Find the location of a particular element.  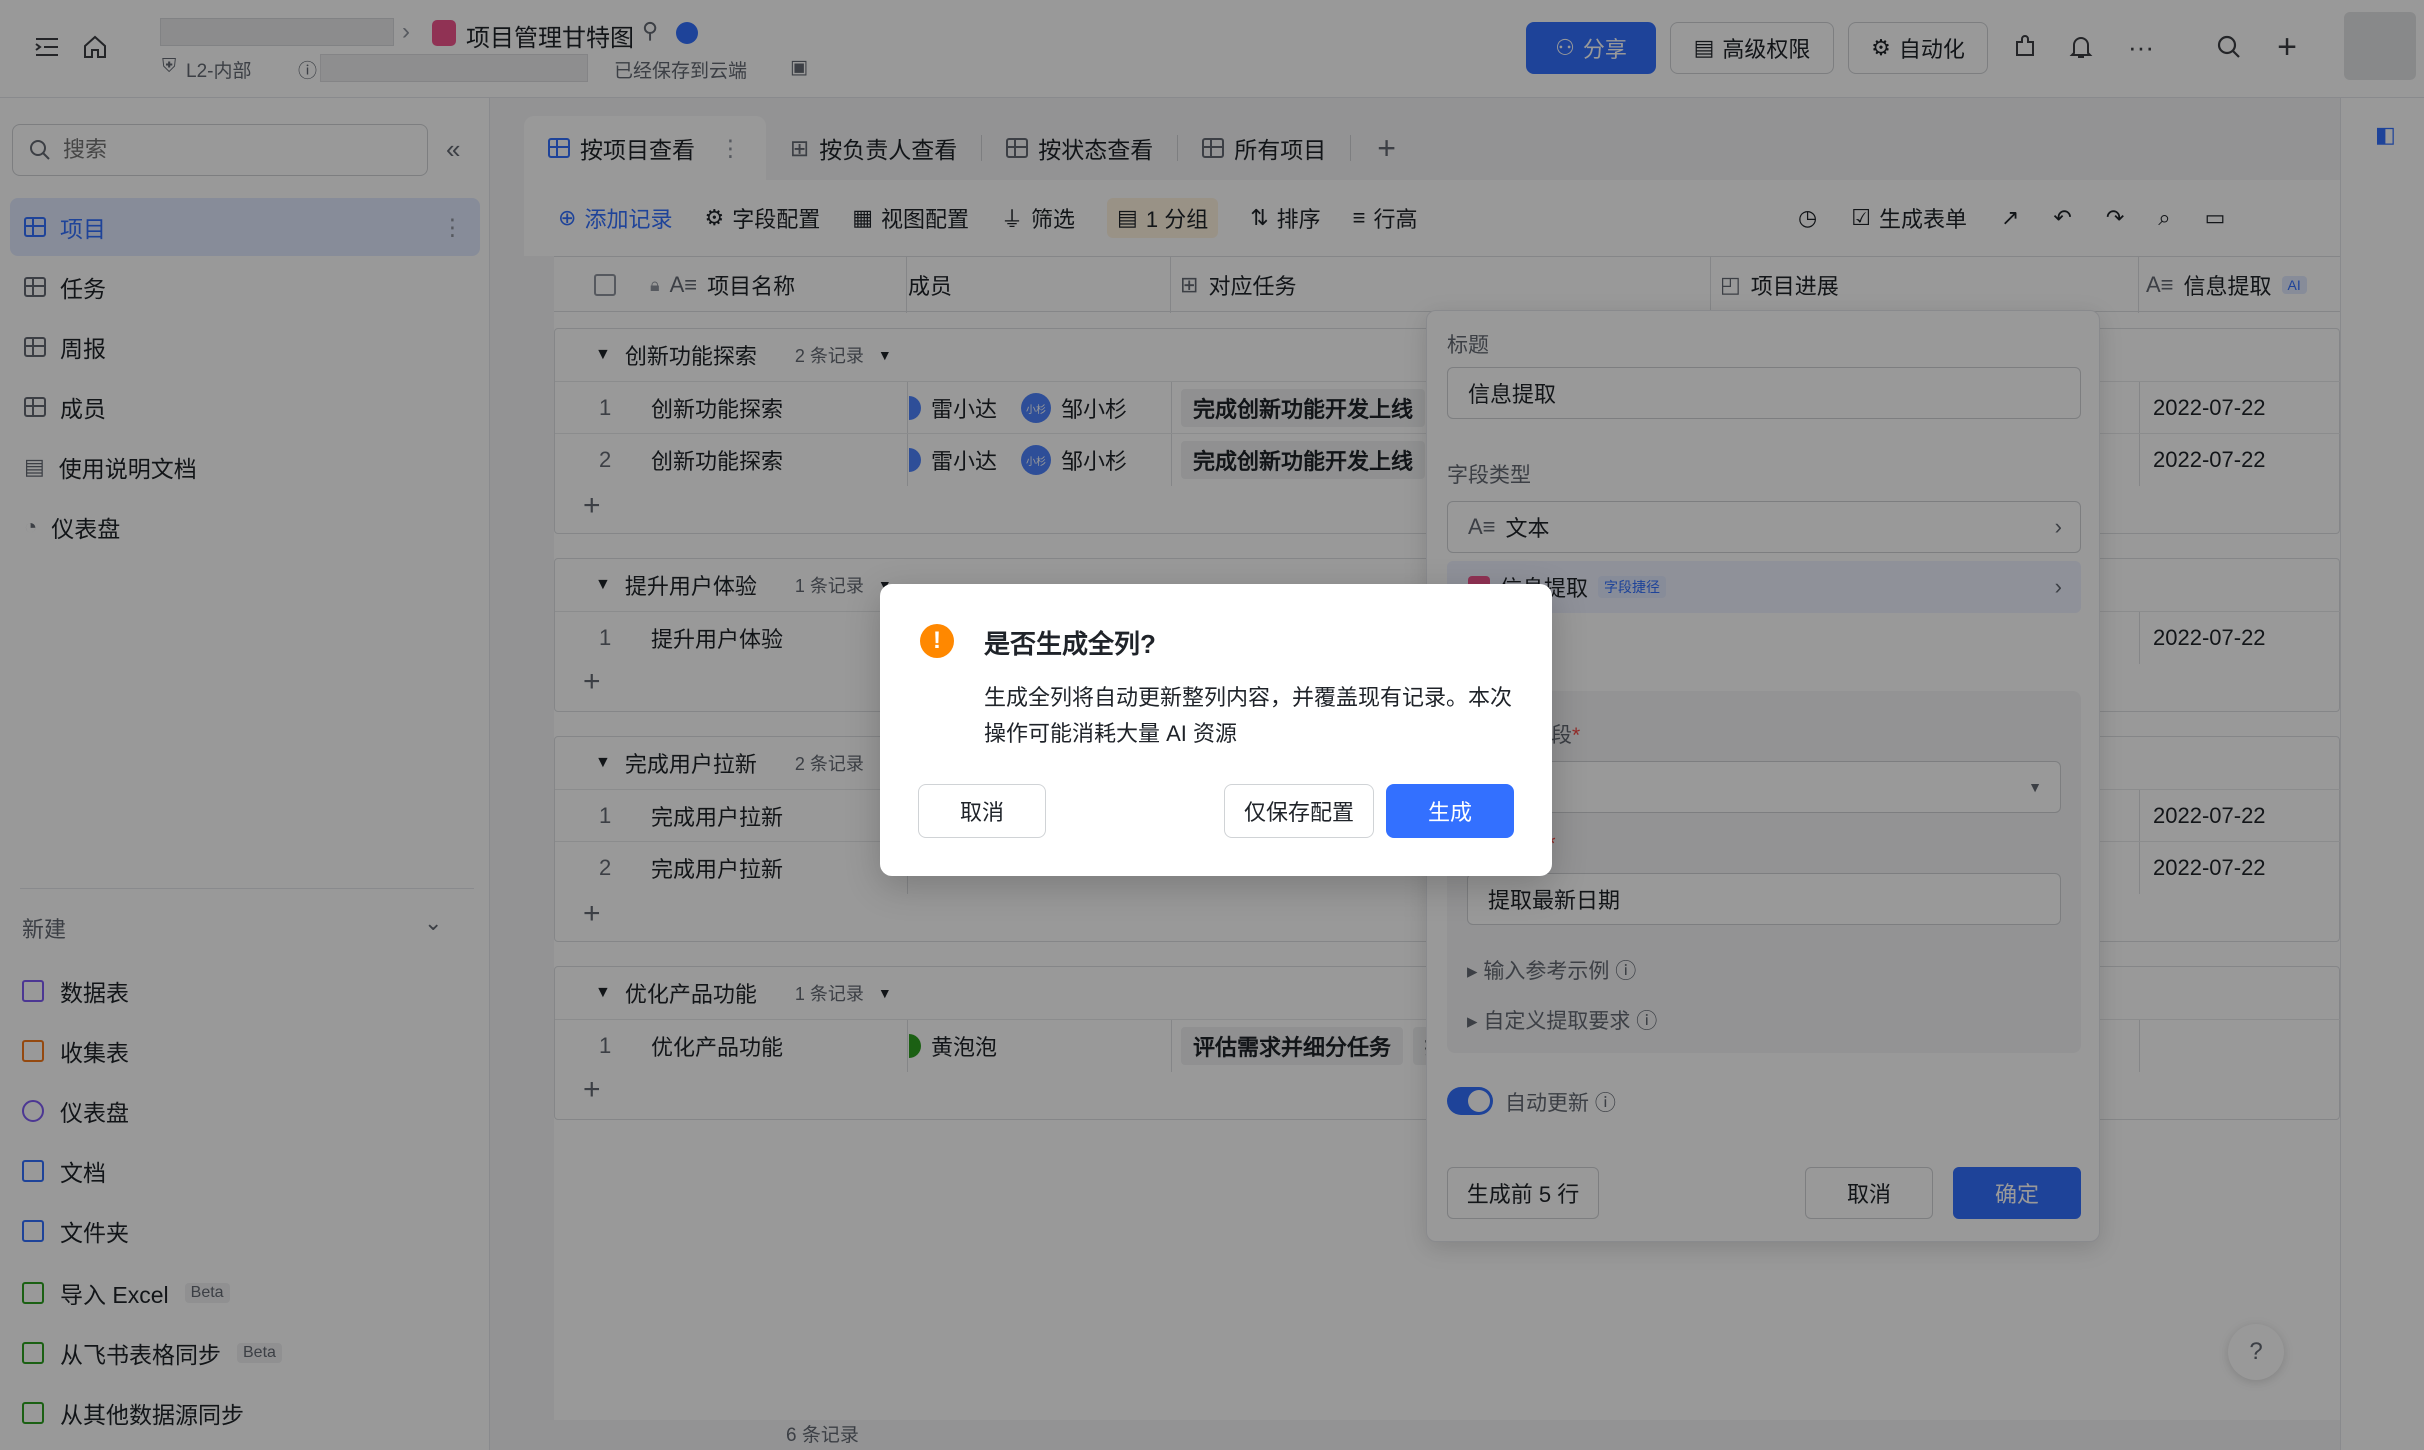

dialog-cancel-button: 取消 is located at coordinates (982, 811).